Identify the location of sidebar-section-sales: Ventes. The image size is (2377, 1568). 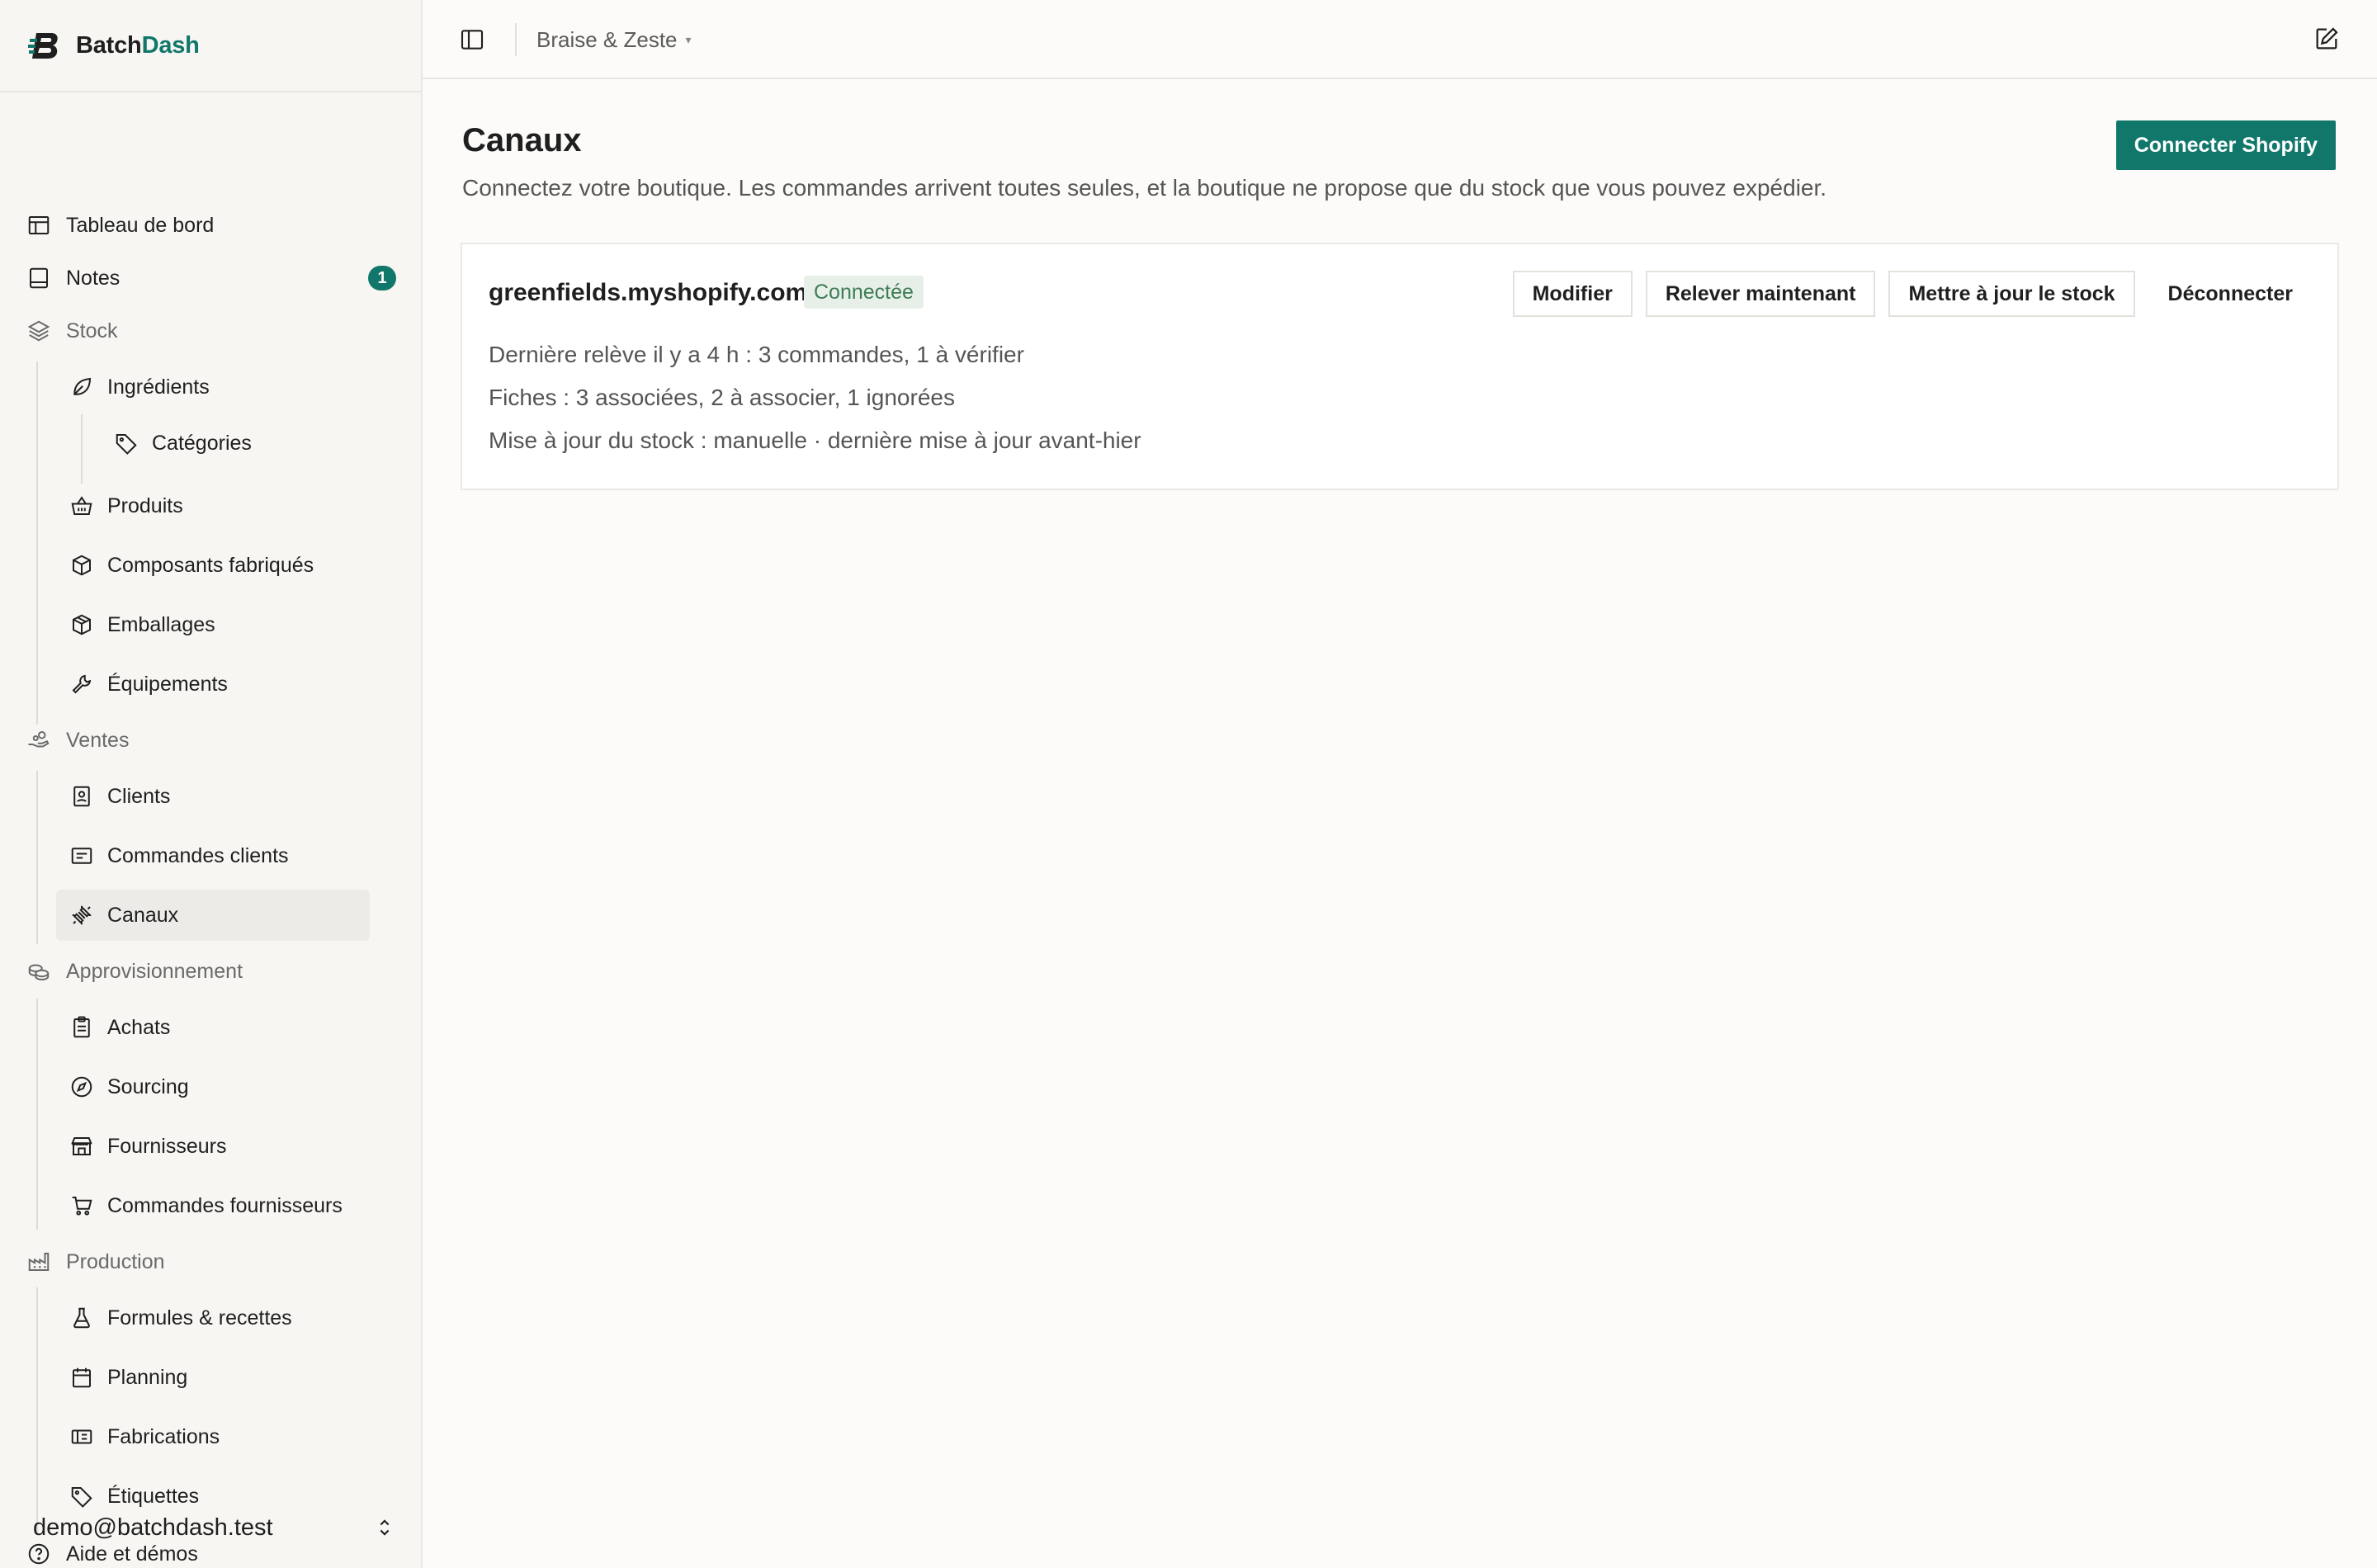
(211, 740).